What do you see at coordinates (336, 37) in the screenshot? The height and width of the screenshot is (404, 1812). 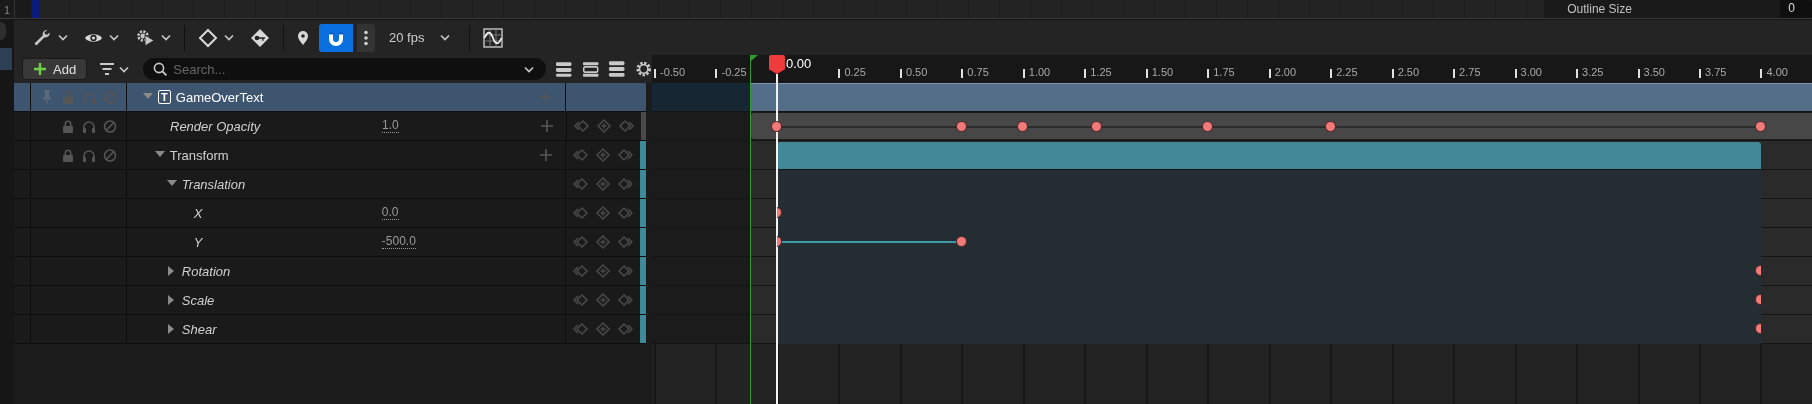 I see `magnet-button` at bounding box center [336, 37].